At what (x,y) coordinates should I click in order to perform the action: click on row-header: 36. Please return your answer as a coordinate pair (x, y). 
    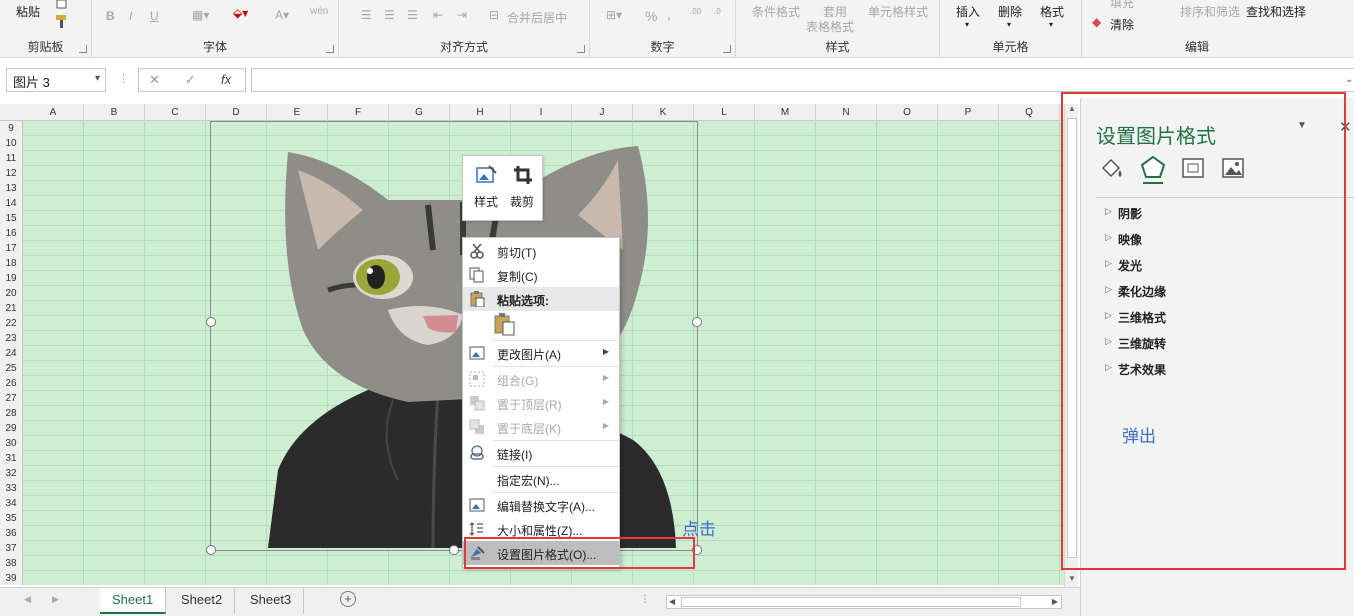
    Looking at the image, I should click on (11, 533).